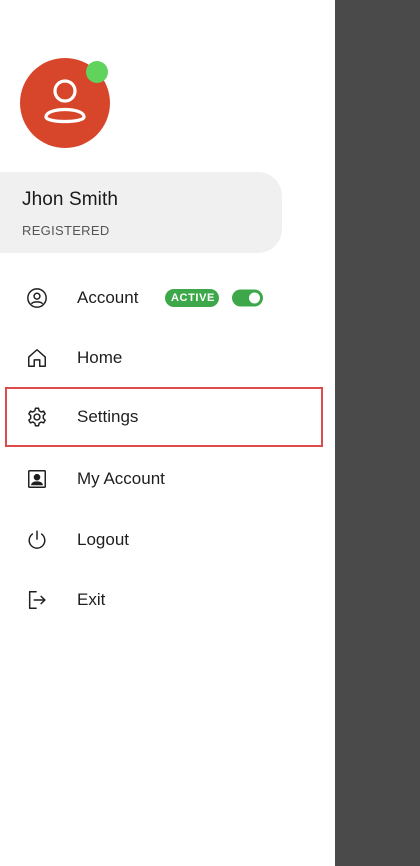 This screenshot has height=866, width=420. What do you see at coordinates (100, 357) in the screenshot?
I see `menu-item-label: Home` at bounding box center [100, 357].